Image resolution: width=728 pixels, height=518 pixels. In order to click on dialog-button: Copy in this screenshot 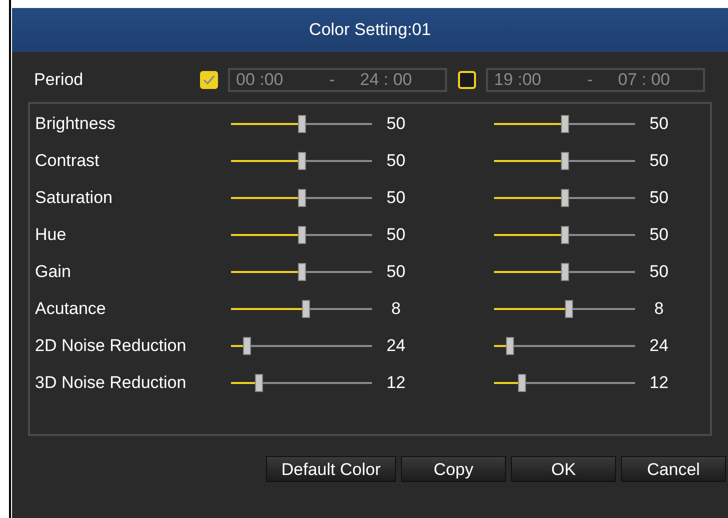, I will do `click(453, 469)`.